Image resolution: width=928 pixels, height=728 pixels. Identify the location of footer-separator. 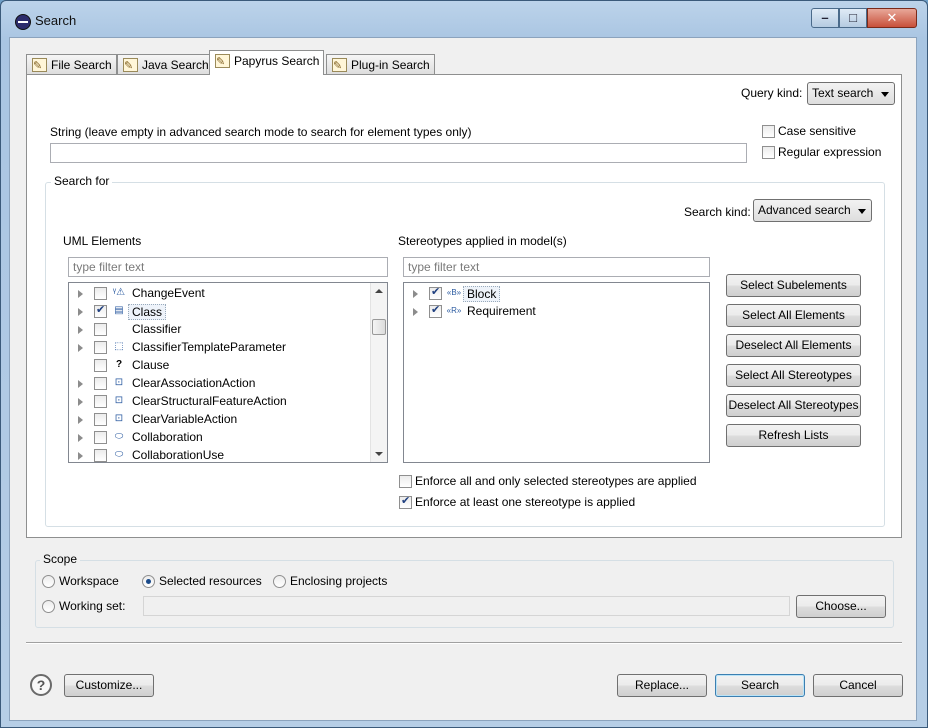
(464, 643).